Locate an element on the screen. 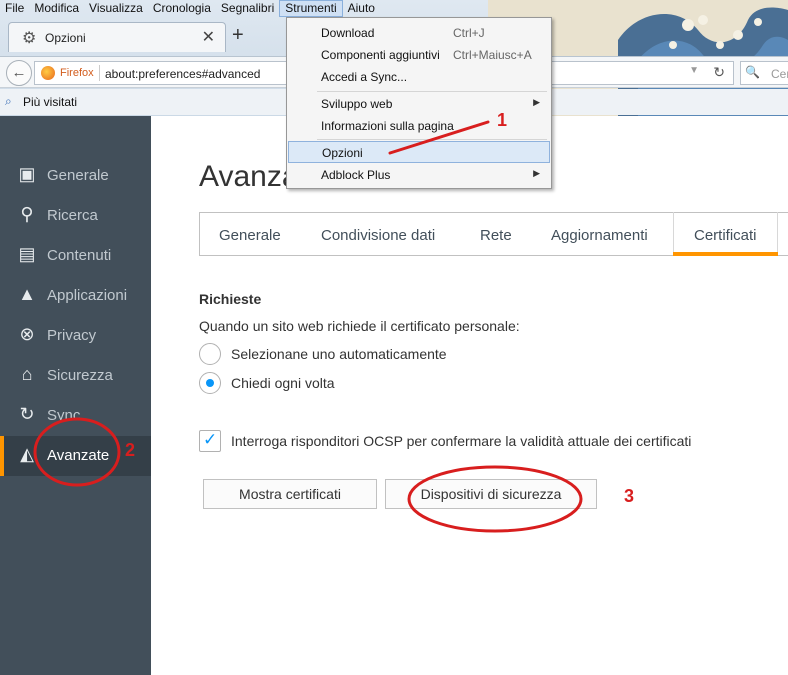 Image resolution: width=788 pixels, height=675 pixels. tab-rete: Rete is located at coordinates (496, 235).